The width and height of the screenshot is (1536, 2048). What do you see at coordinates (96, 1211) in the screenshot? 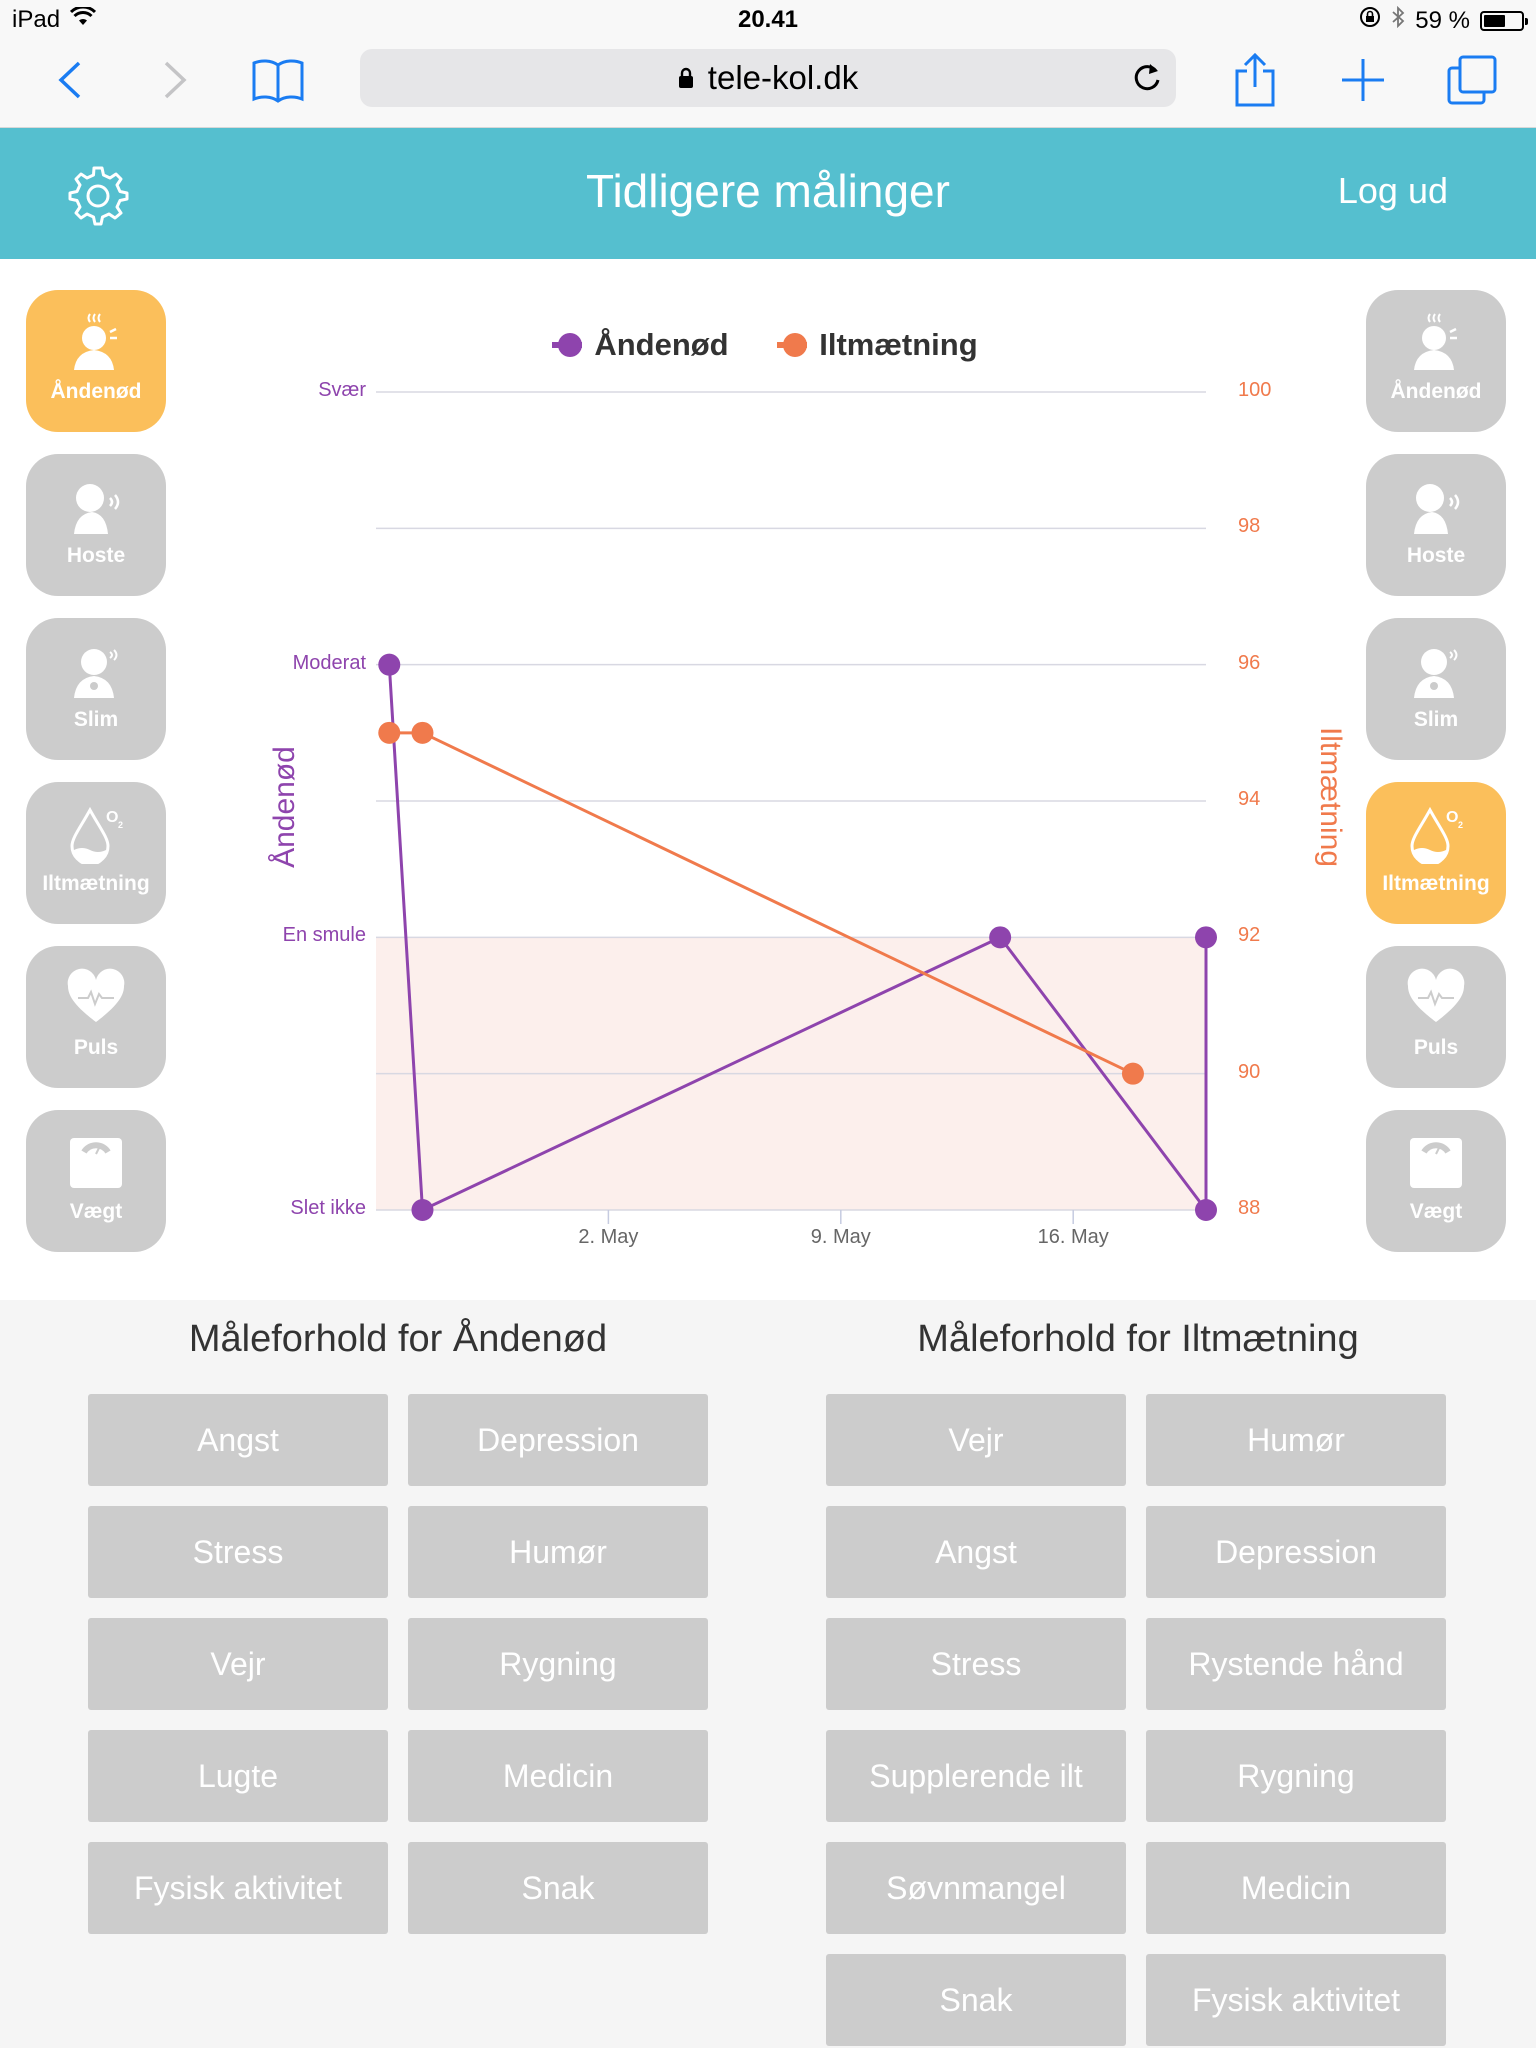
I see `left-measure-label: Vægt` at bounding box center [96, 1211].